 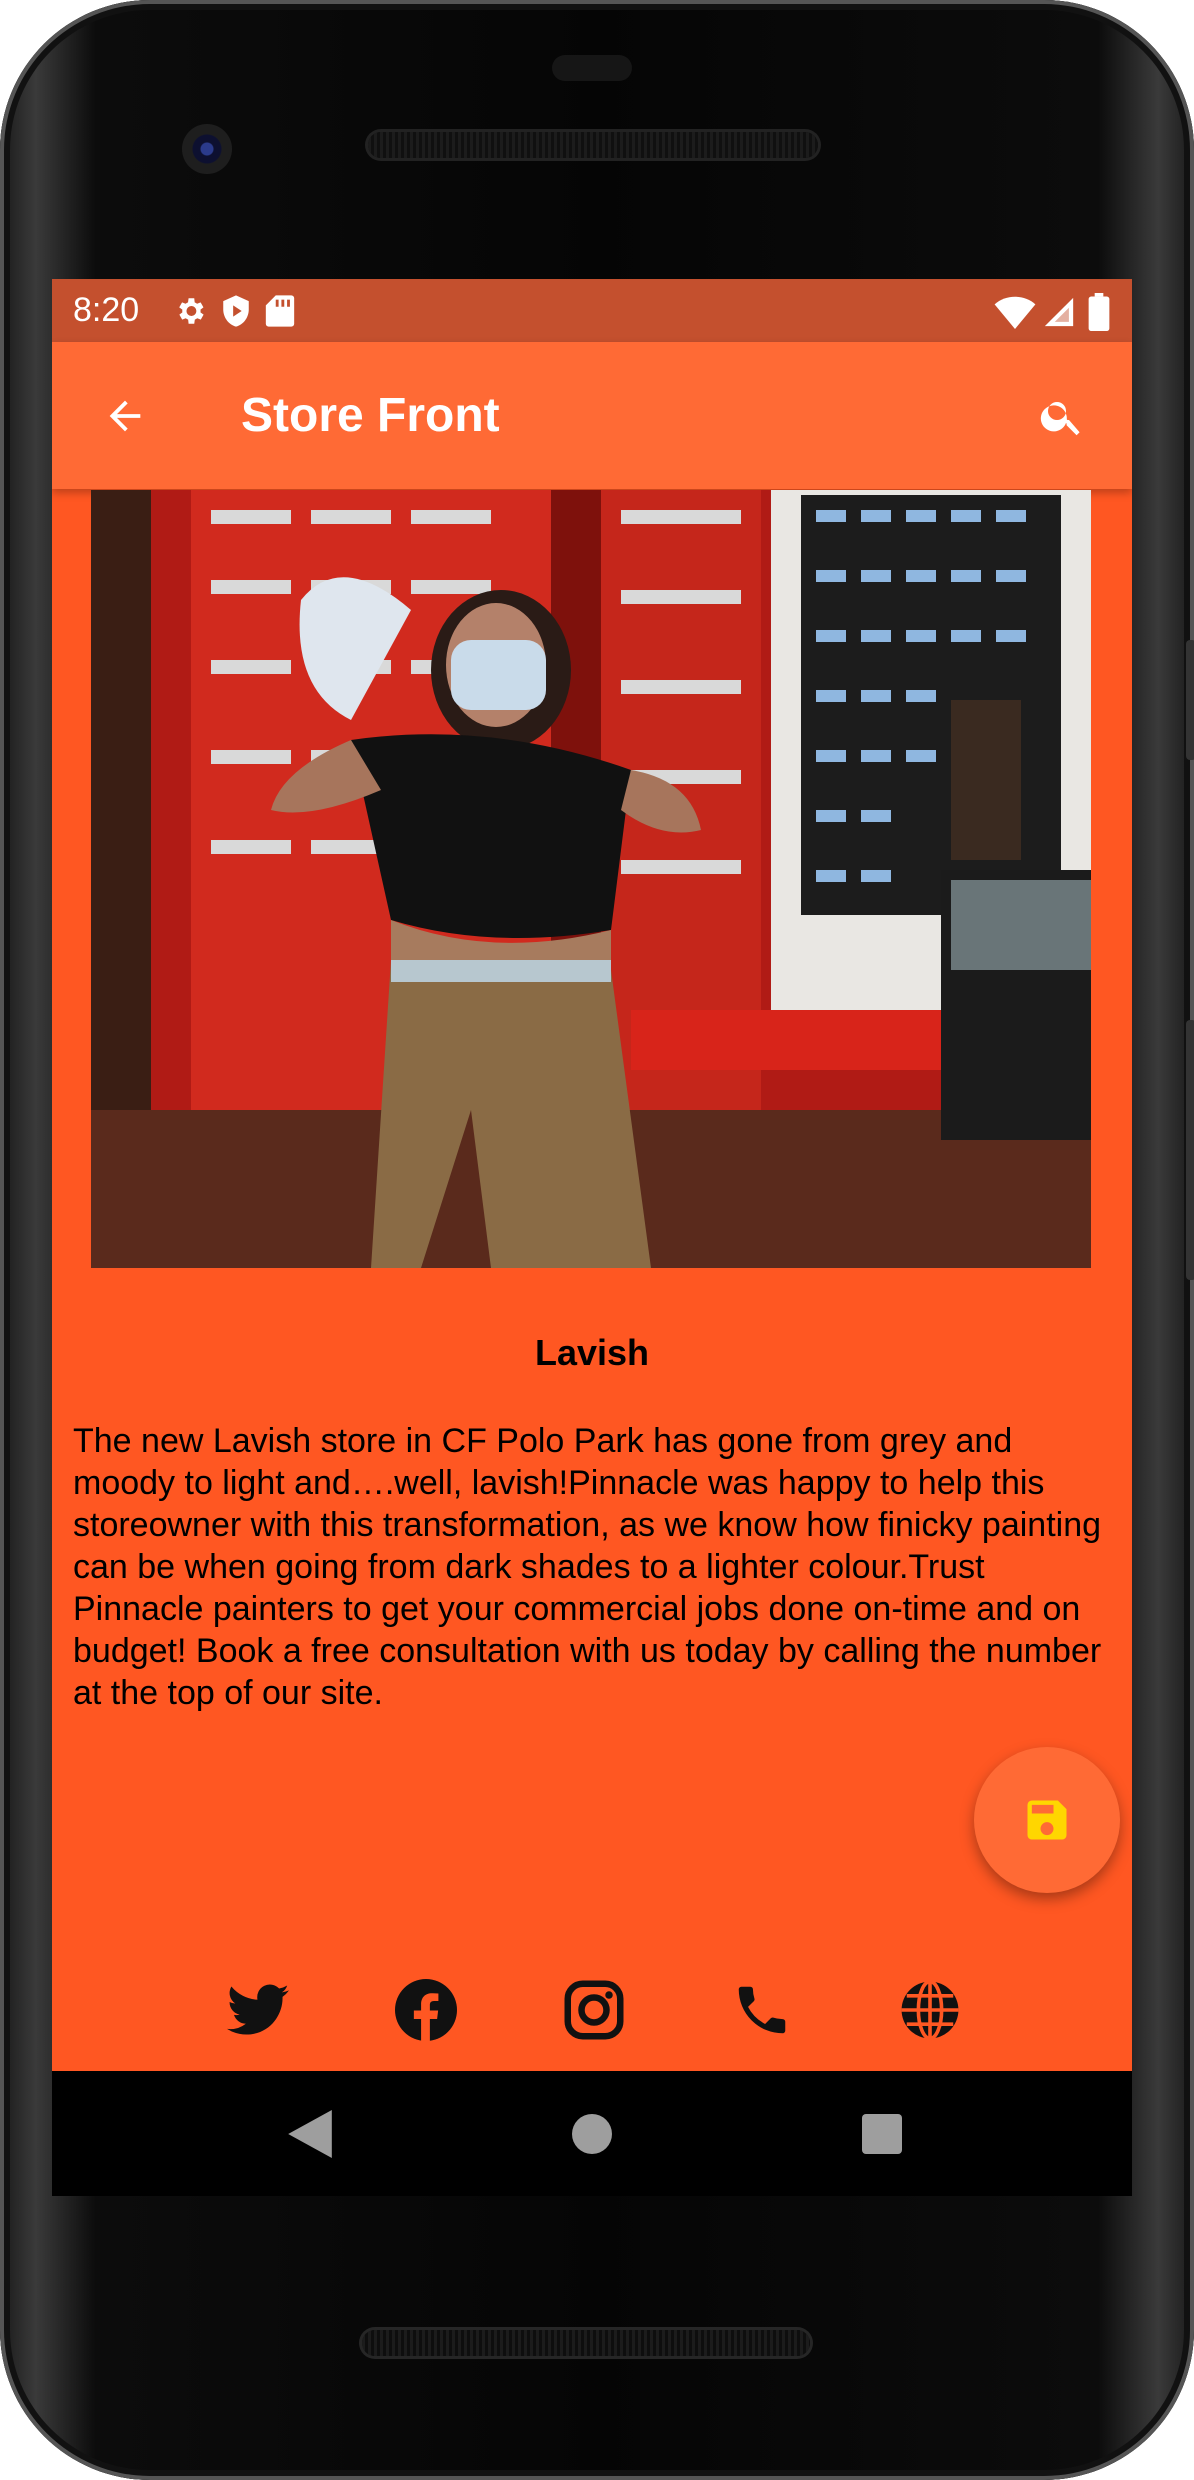 I want to click on page-title: Store Front, so click(x=370, y=415).